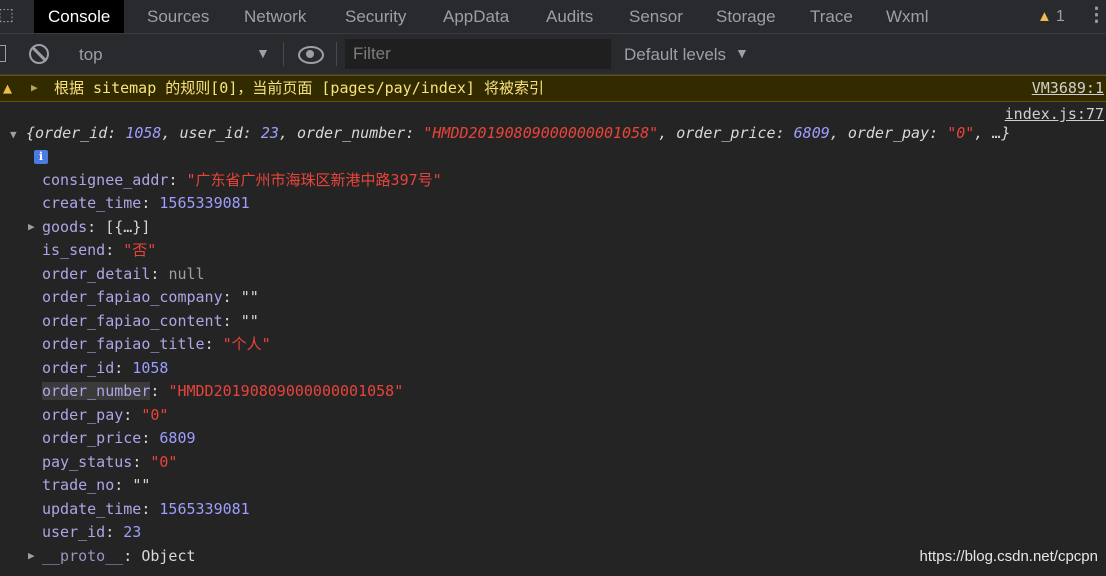 This screenshot has height=576, width=1106. What do you see at coordinates (156, 344) in the screenshot?
I see `property-row: order_fapiao_title: "个人"` at bounding box center [156, 344].